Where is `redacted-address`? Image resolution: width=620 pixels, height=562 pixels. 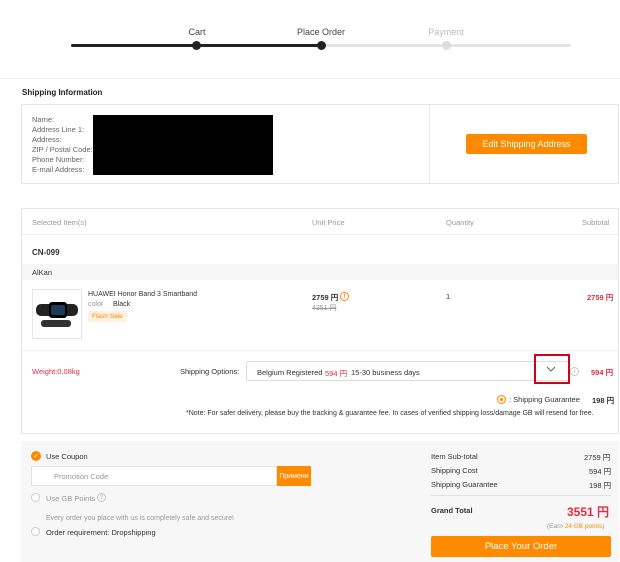 redacted-address is located at coordinates (183, 145).